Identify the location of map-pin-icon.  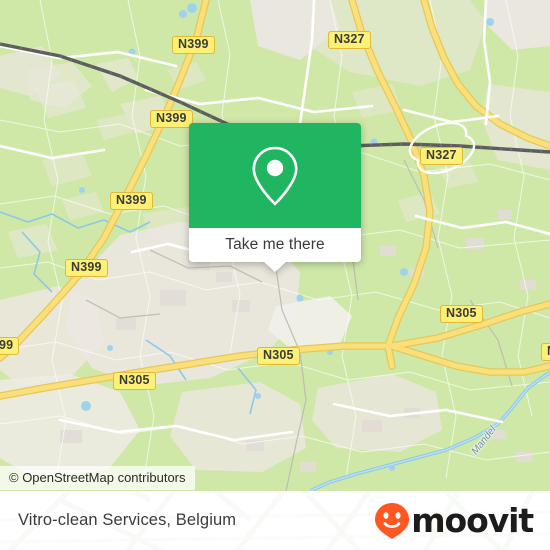
(275, 175).